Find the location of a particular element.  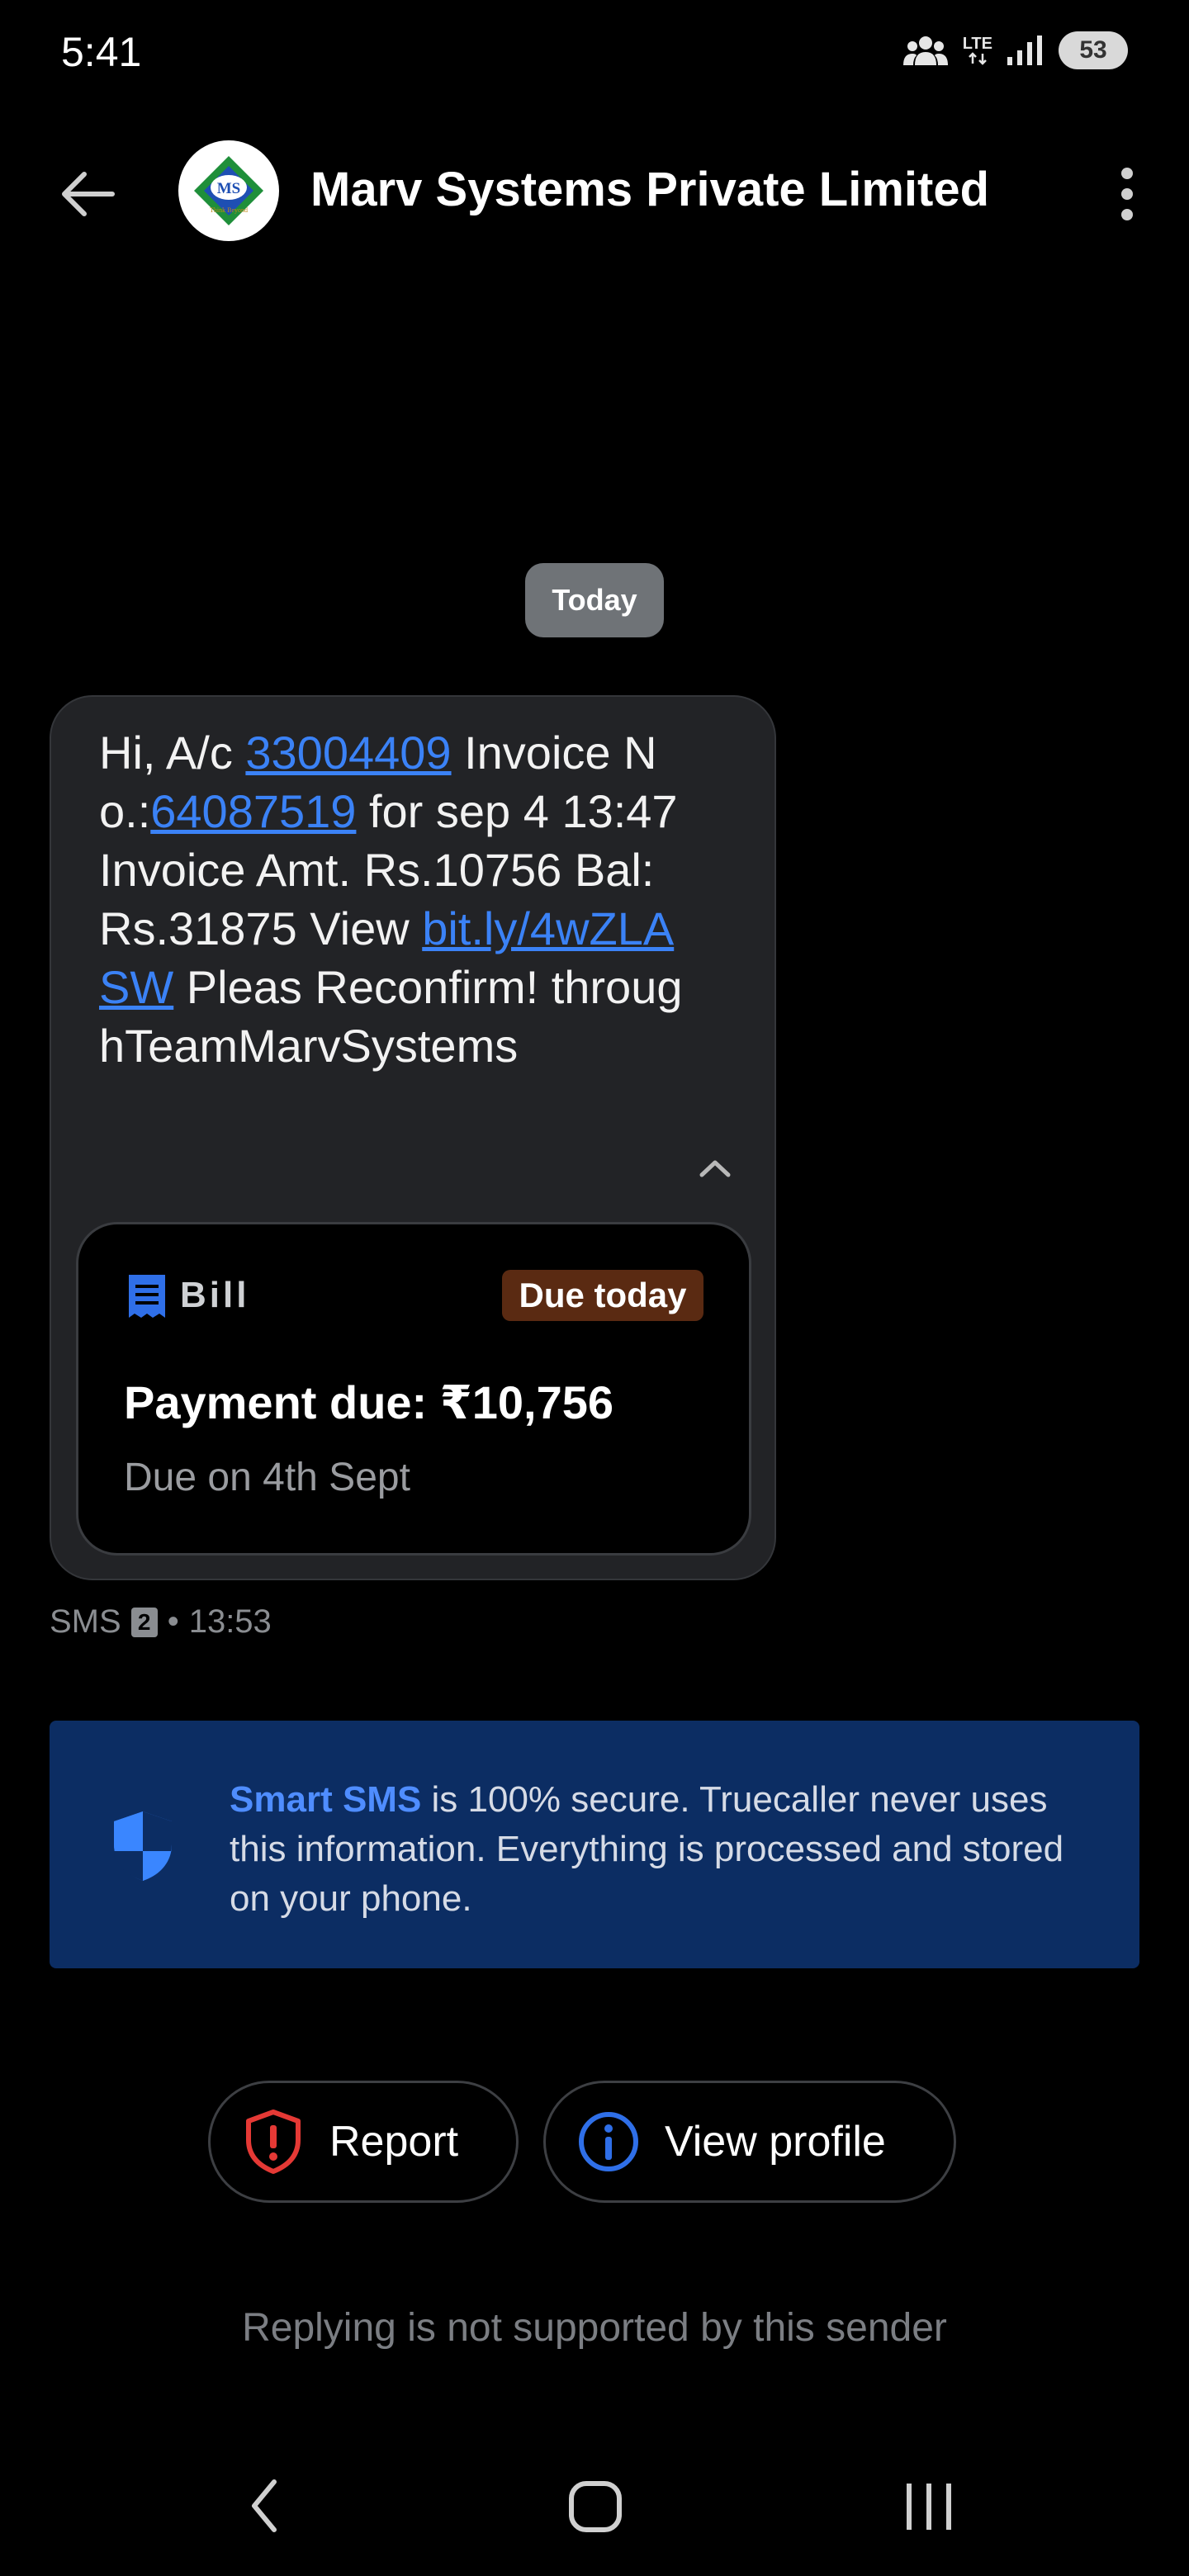

status-icons: LTE 53 is located at coordinates (1015, 50).